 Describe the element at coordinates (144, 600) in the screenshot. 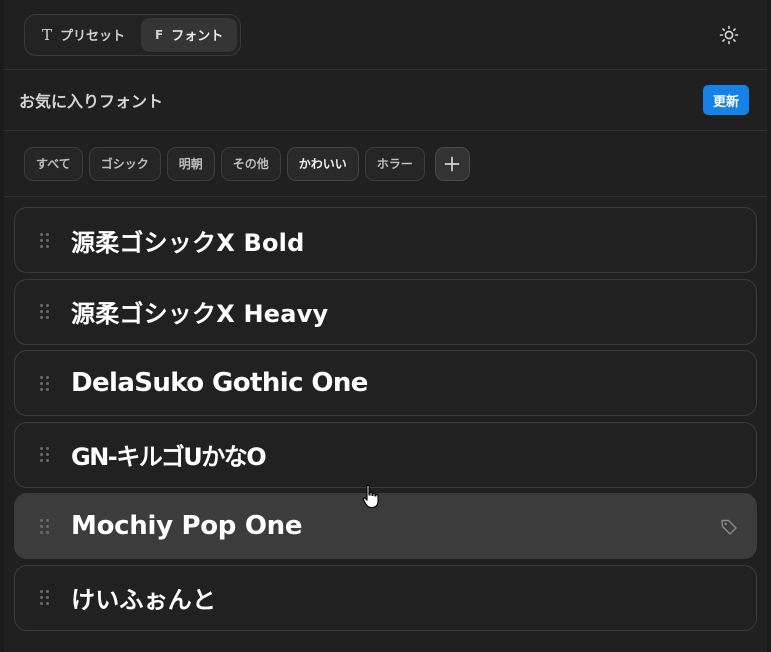

I see `font-name: けいふぉんと` at that location.